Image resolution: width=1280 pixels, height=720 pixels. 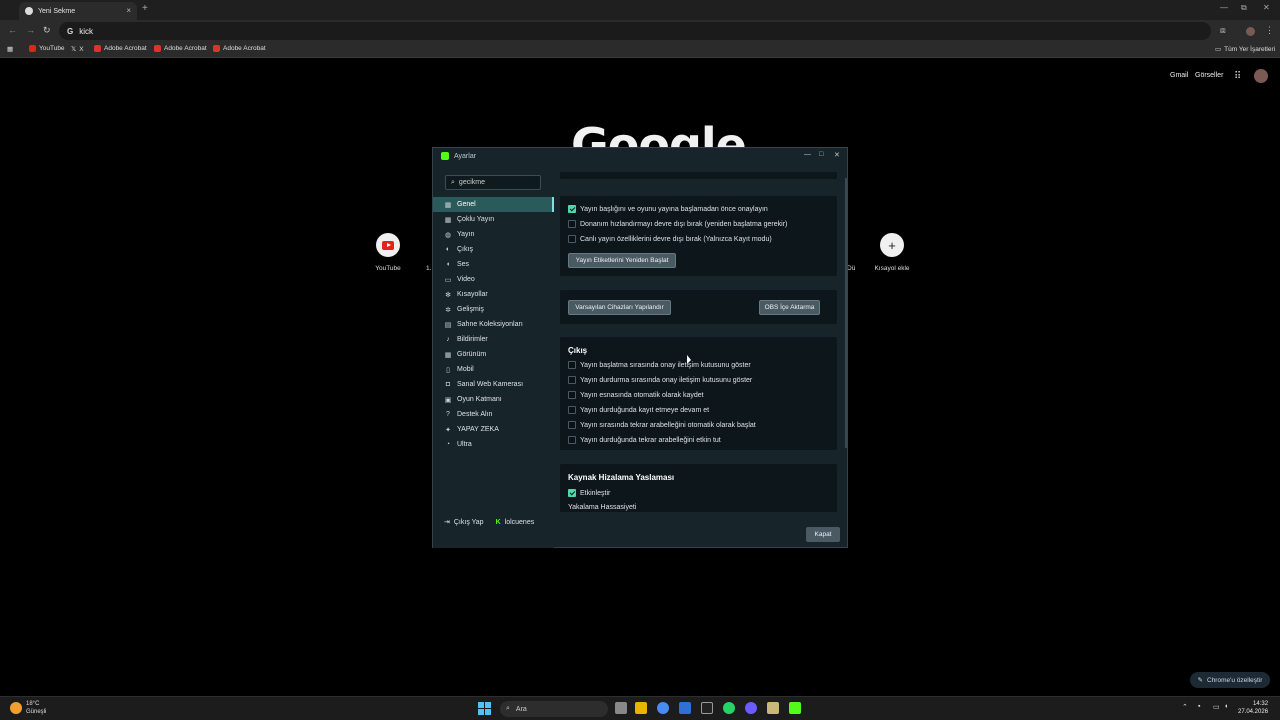 I want to click on sidebar-item-5: ▭ Video, so click(x=493, y=279).